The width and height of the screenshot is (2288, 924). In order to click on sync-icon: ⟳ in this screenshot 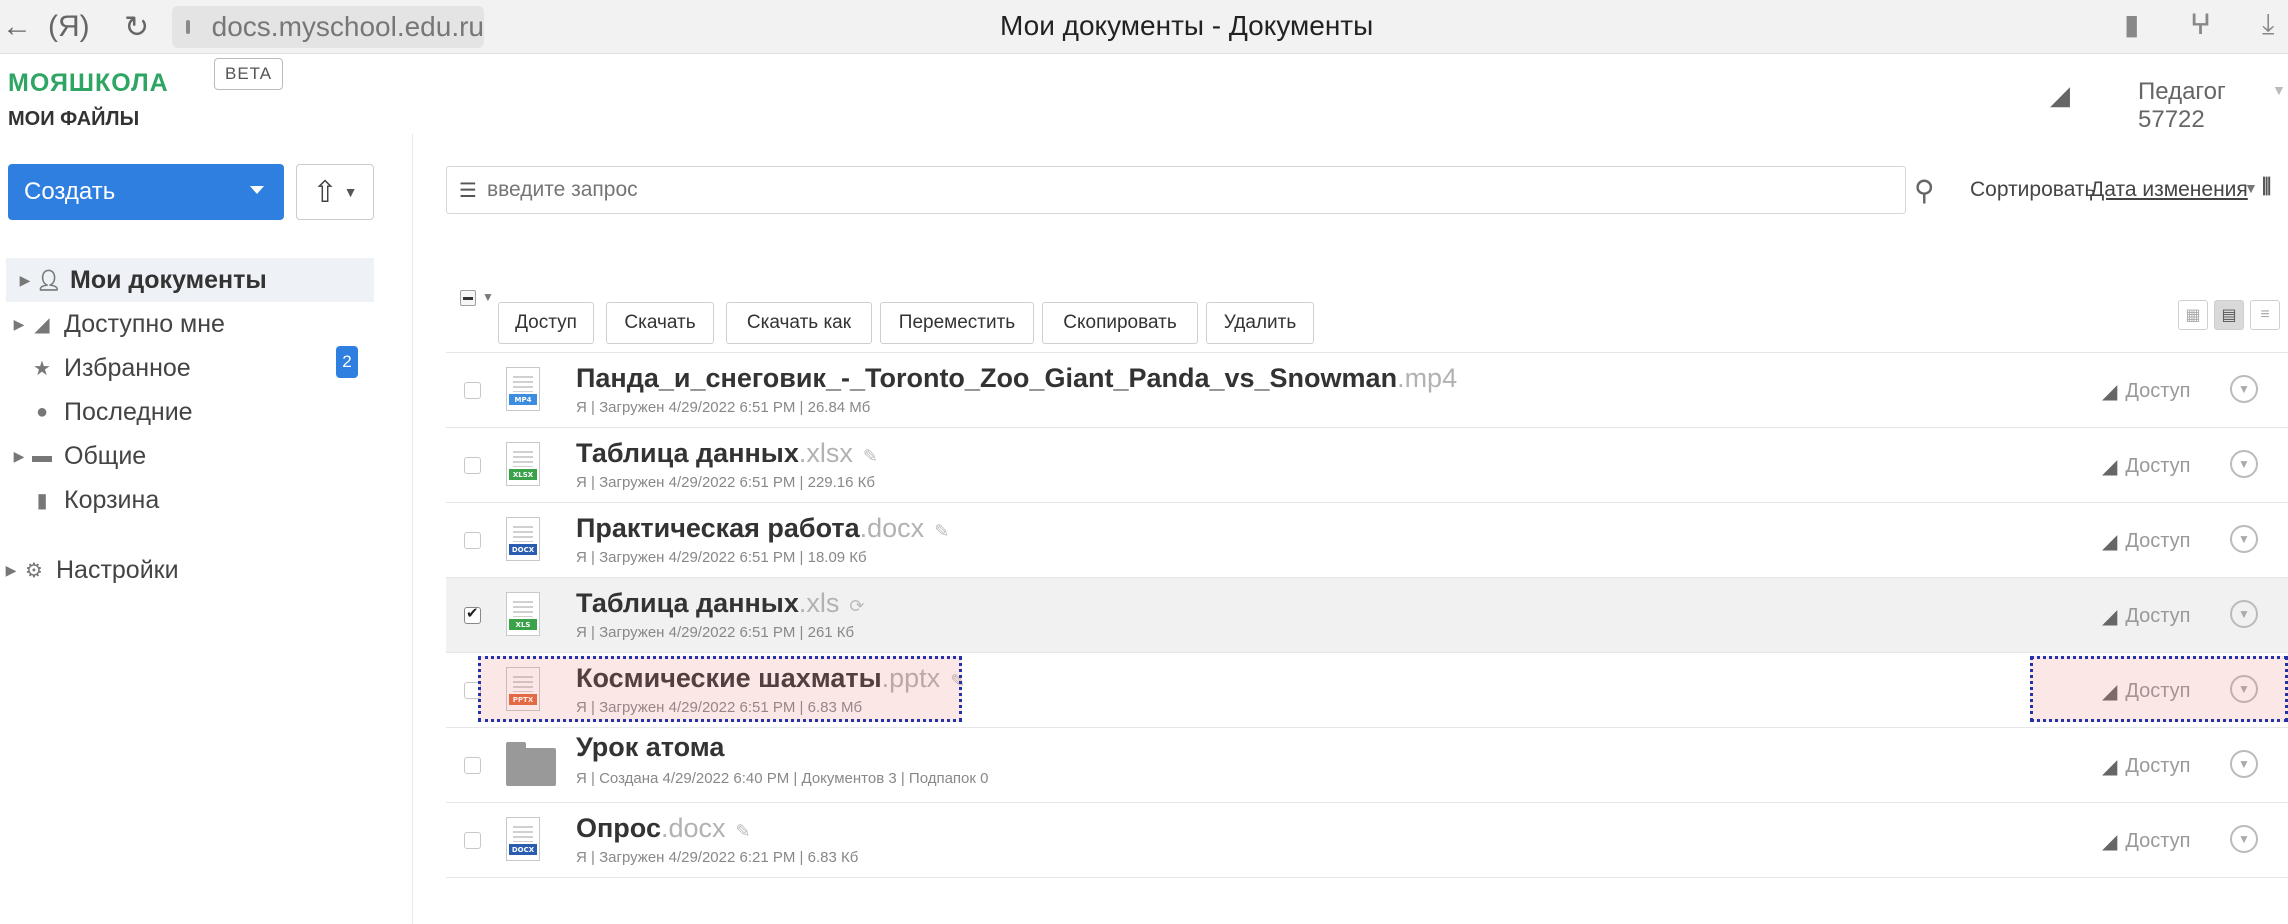, I will do `click(857, 606)`.